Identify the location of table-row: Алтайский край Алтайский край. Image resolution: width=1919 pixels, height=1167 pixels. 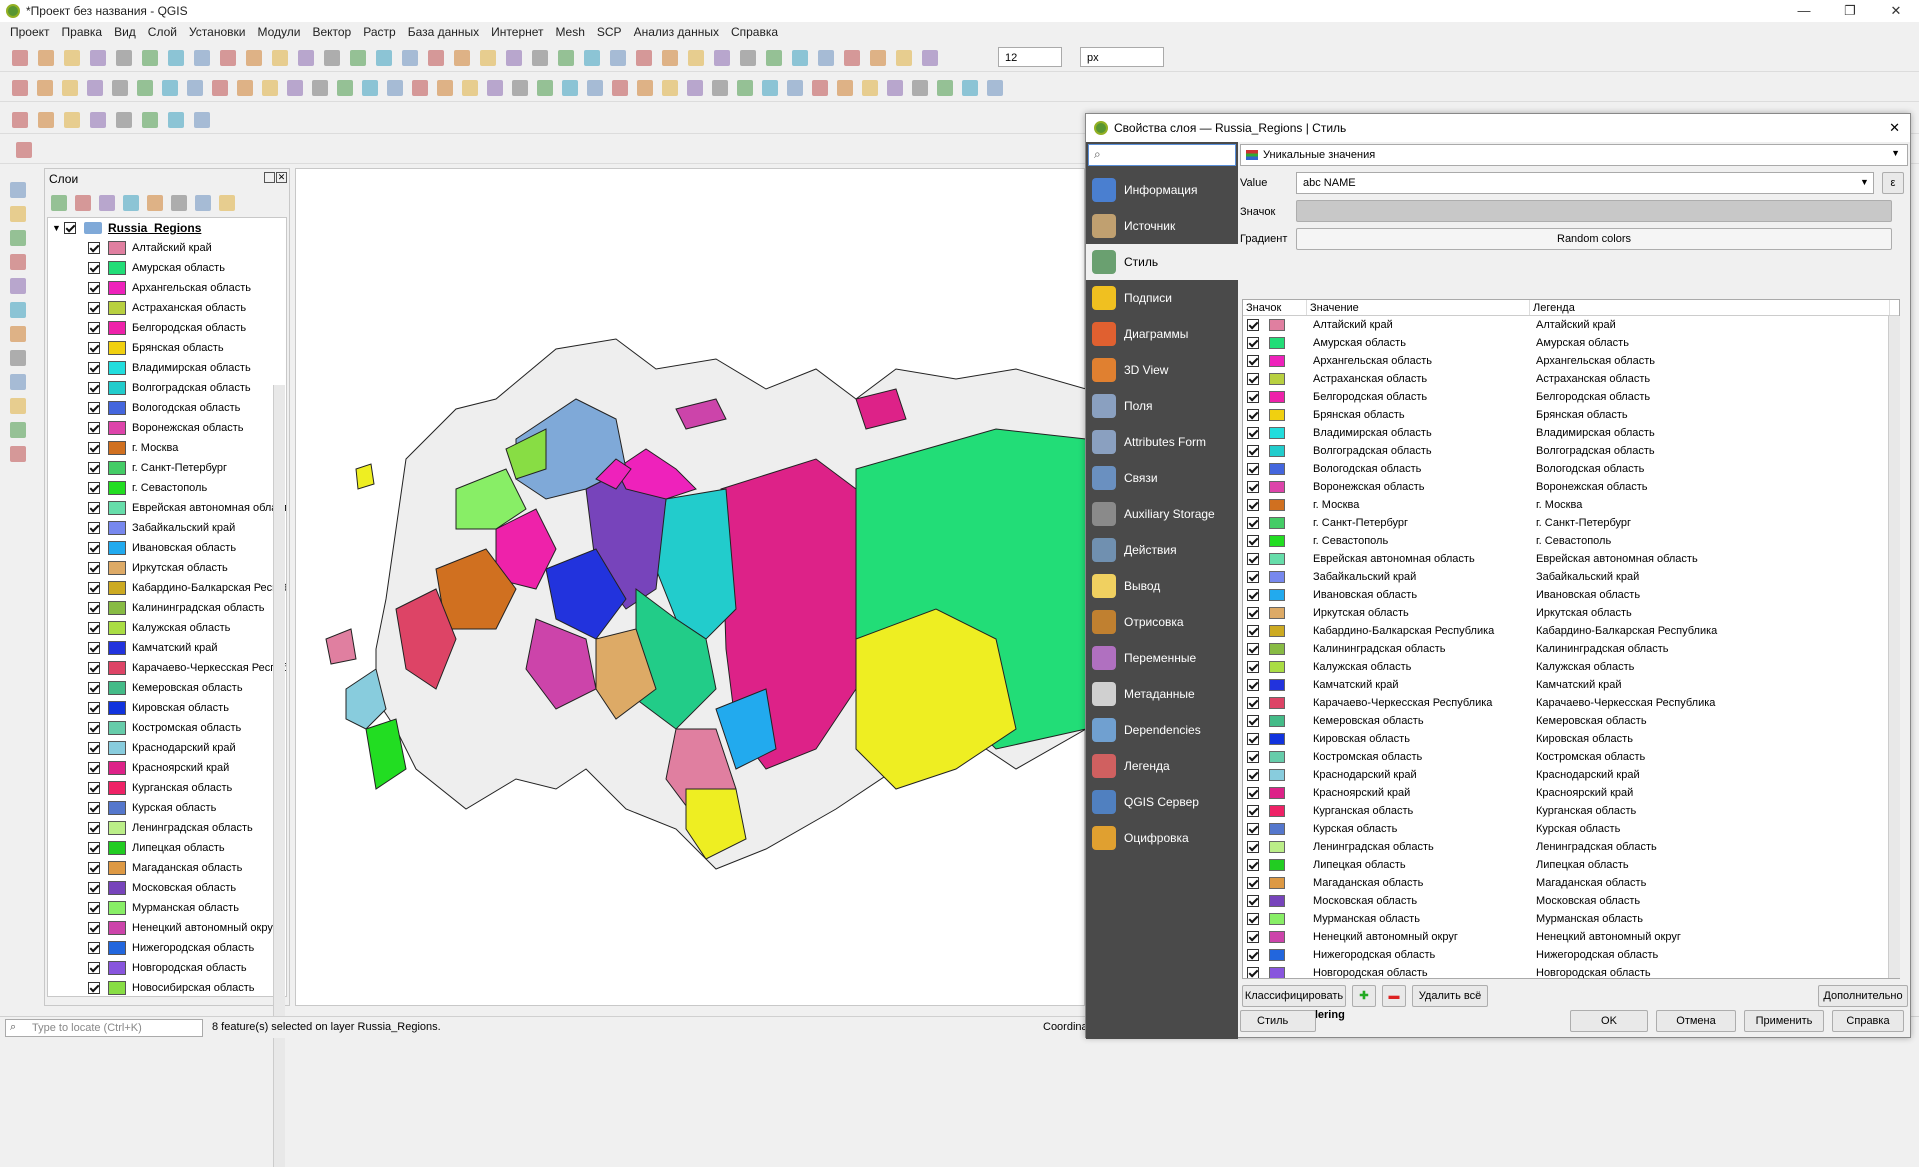
(1571, 325).